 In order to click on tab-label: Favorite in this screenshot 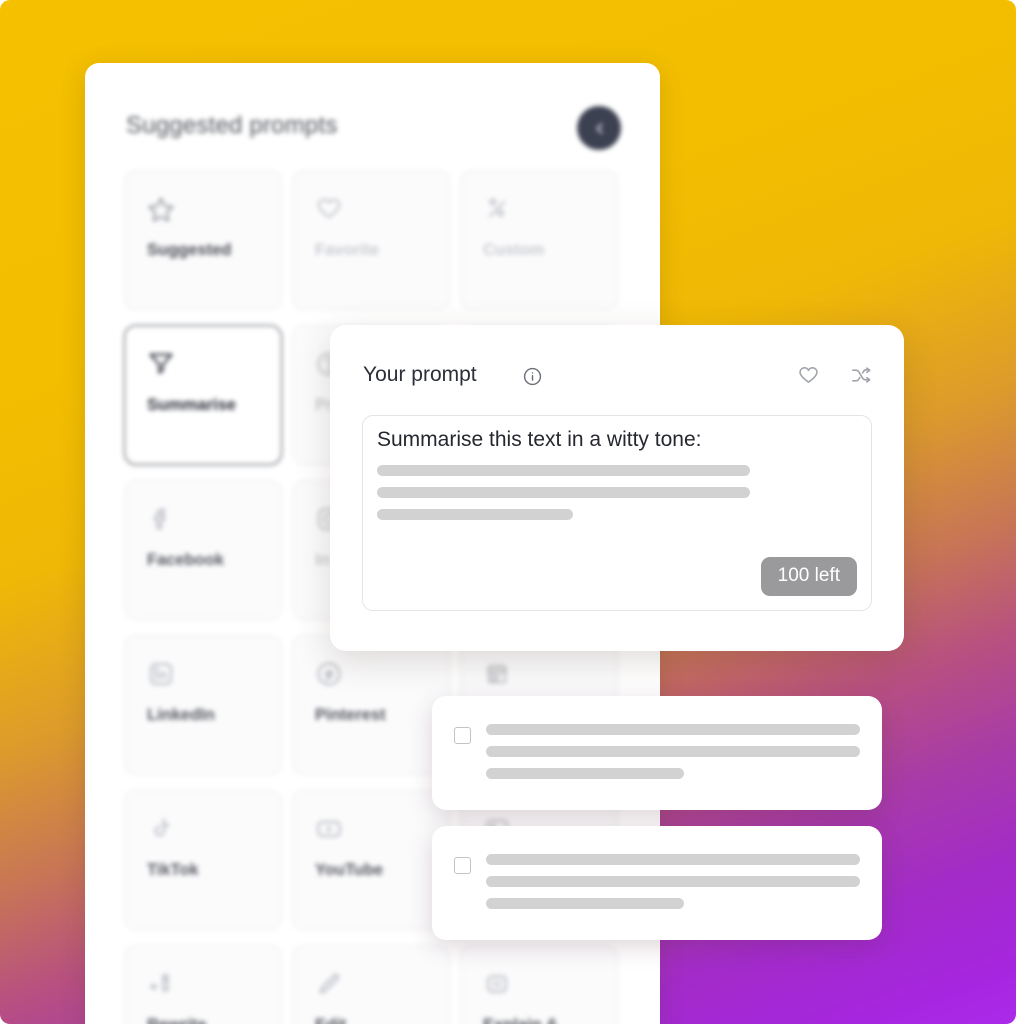, I will do `click(347, 250)`.